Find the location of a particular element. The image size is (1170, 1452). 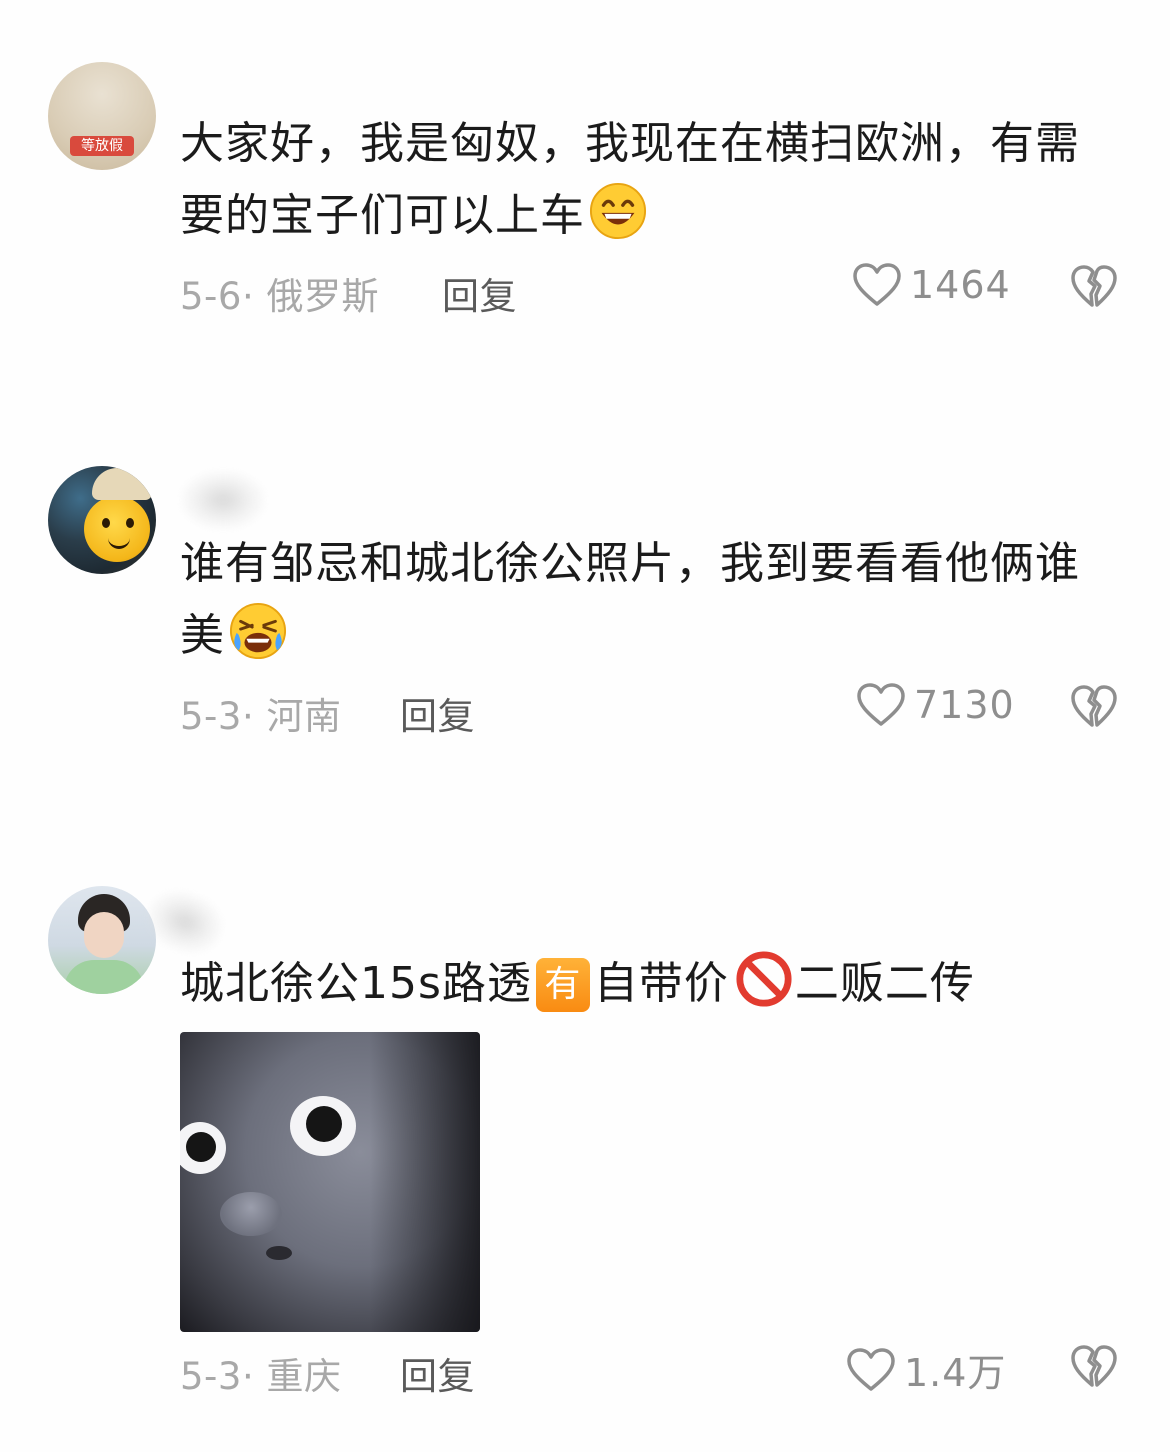

comment-text-part: 自带价 is located at coordinates (661, 983).